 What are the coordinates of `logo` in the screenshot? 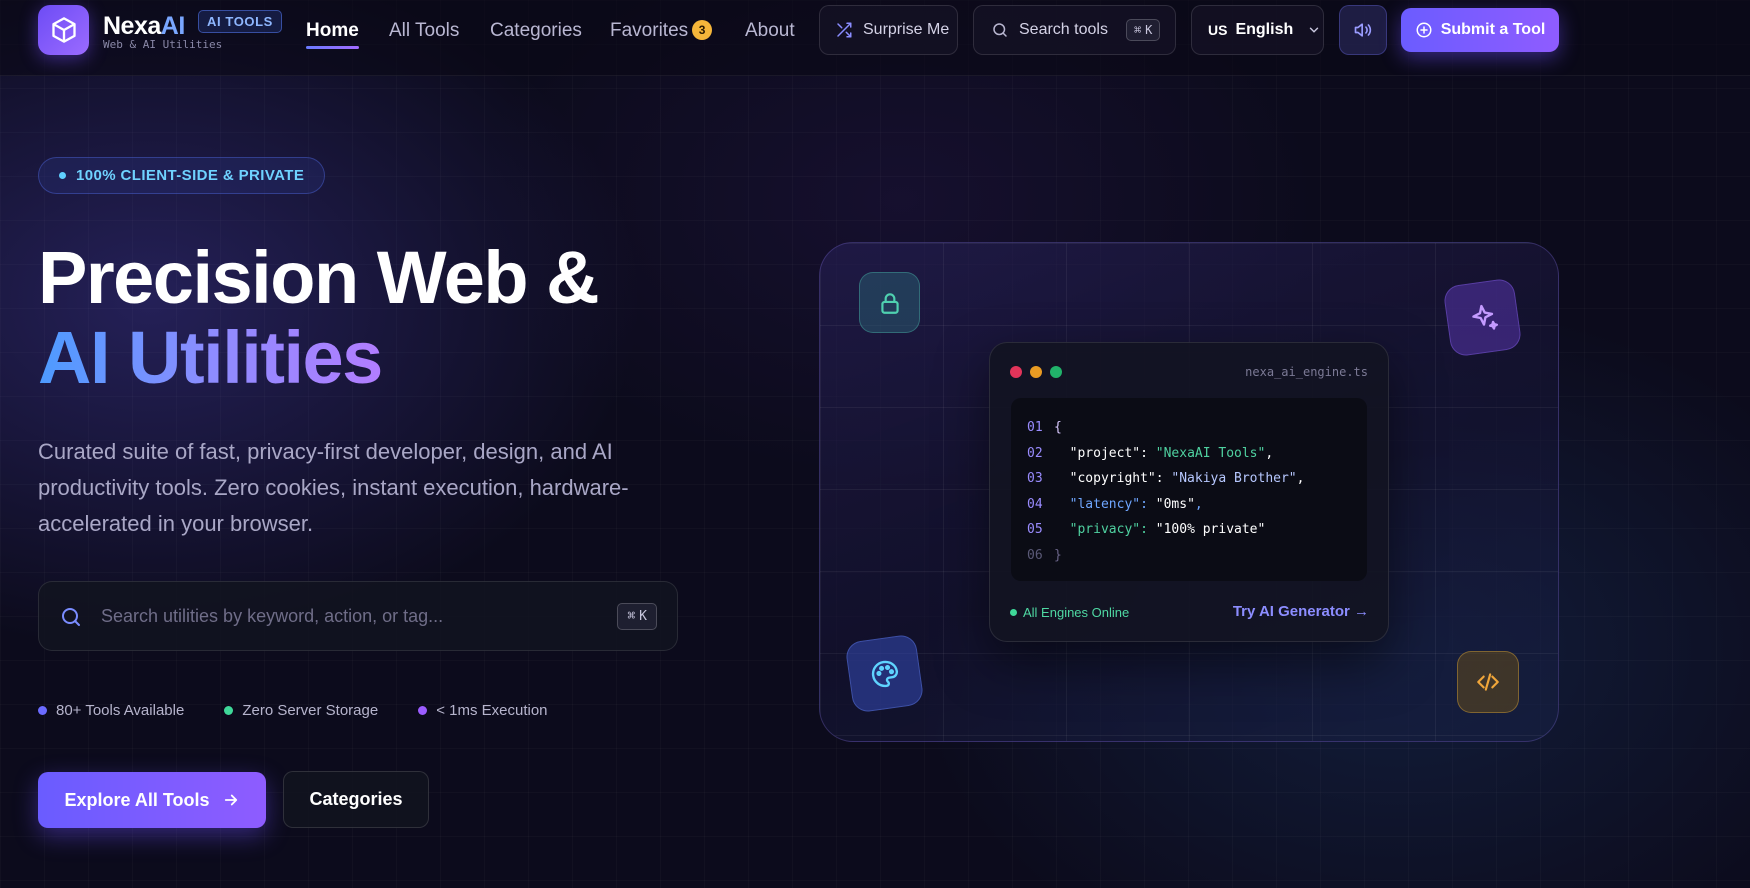 It's located at (63, 30).